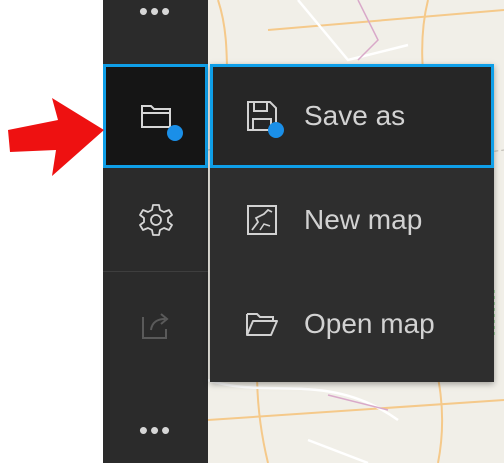 The height and width of the screenshot is (463, 504). I want to click on menu-item-label: New map, so click(363, 219).